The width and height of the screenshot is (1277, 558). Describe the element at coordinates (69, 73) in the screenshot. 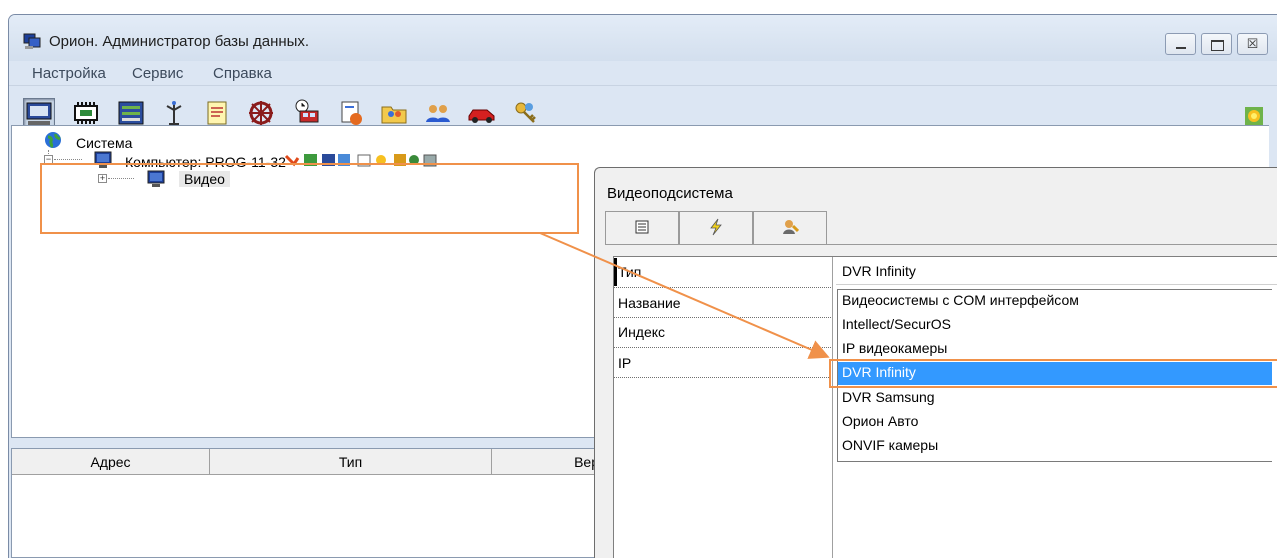

I see `menu-item-settings: Настройка` at that location.